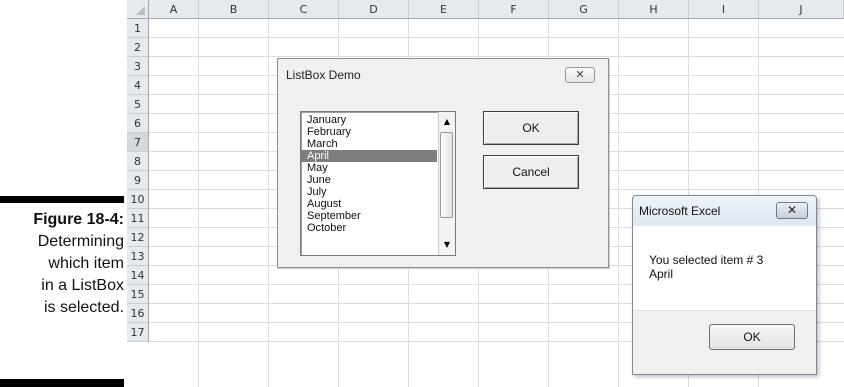  I want to click on row-header: 10, so click(138, 199).